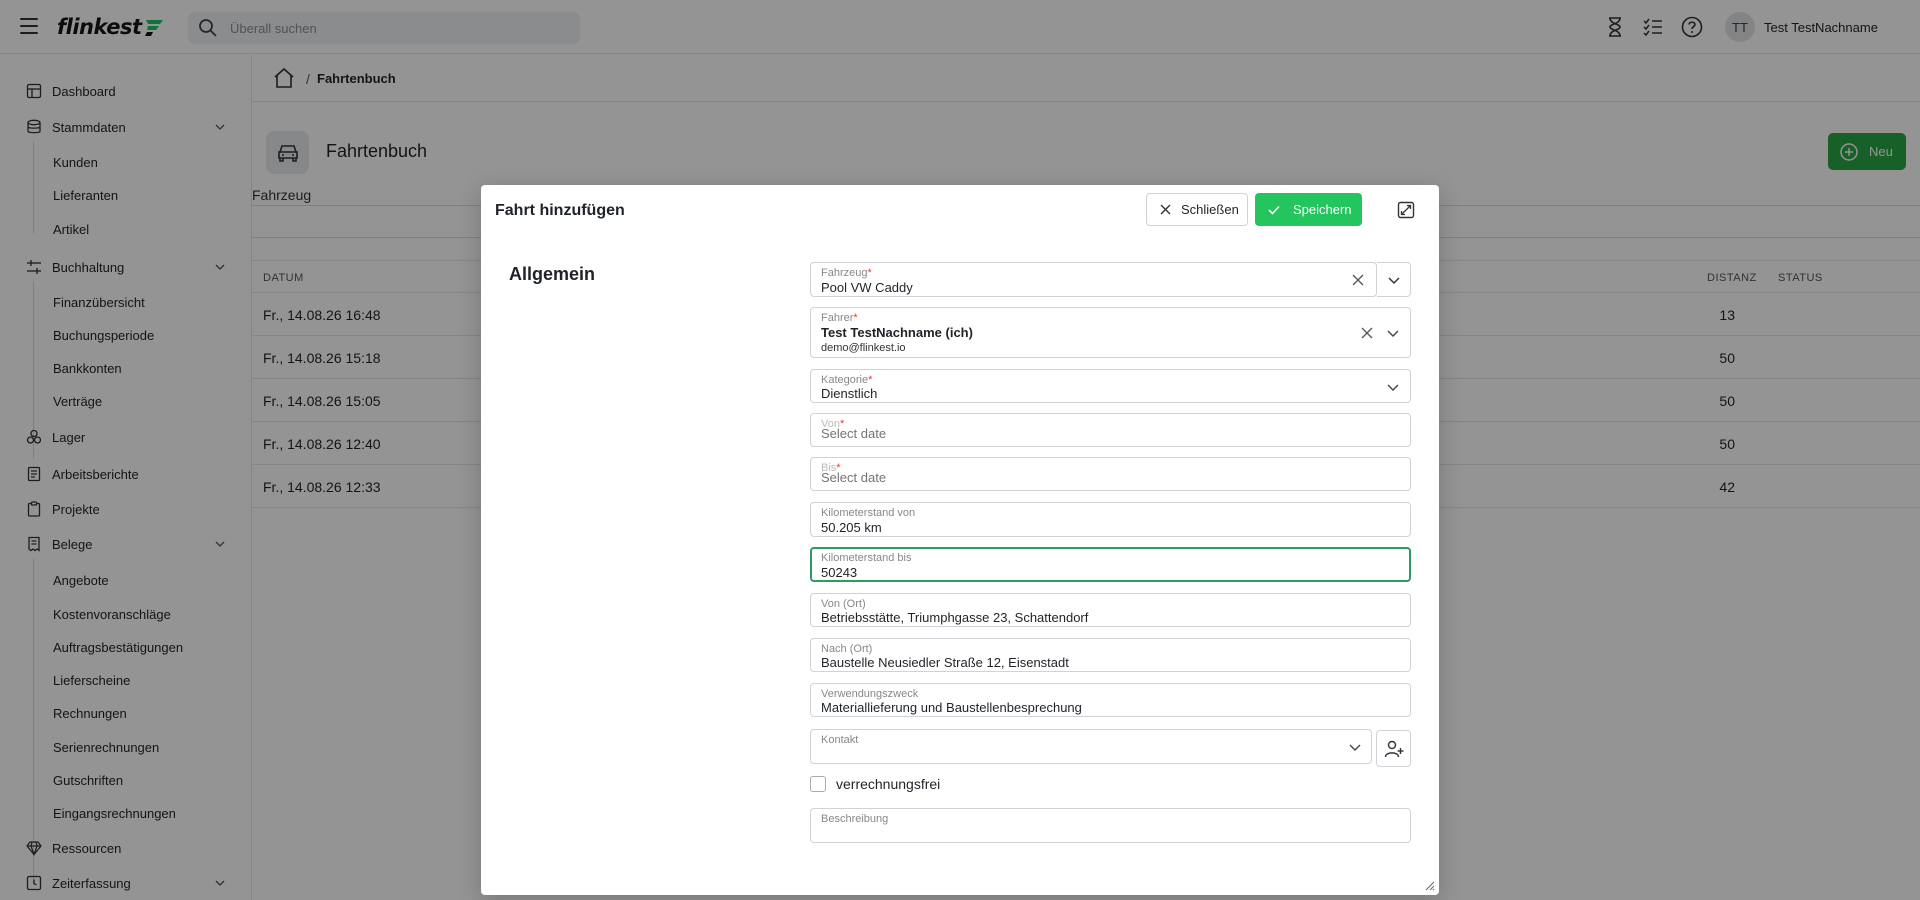  I want to click on field-label-text: Fahrzeug, so click(844, 273).